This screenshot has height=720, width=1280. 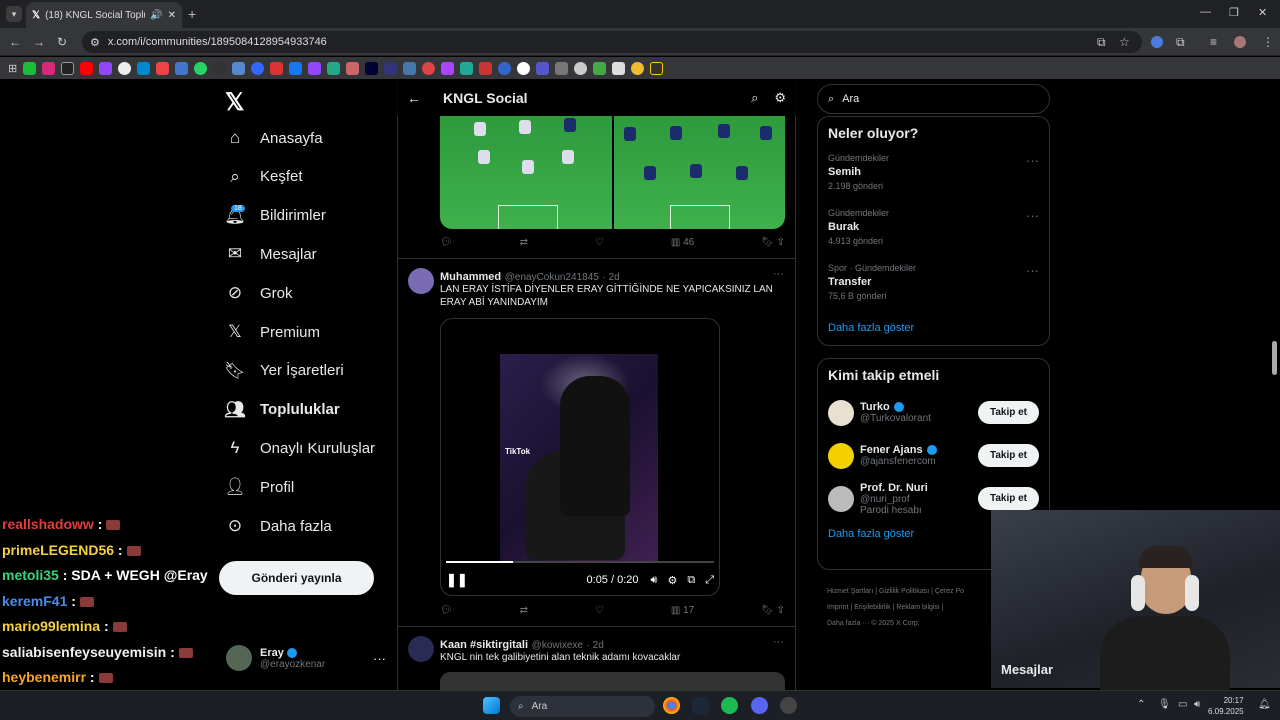 I want to click on maximize-button: ❐, so click(x=1234, y=12).